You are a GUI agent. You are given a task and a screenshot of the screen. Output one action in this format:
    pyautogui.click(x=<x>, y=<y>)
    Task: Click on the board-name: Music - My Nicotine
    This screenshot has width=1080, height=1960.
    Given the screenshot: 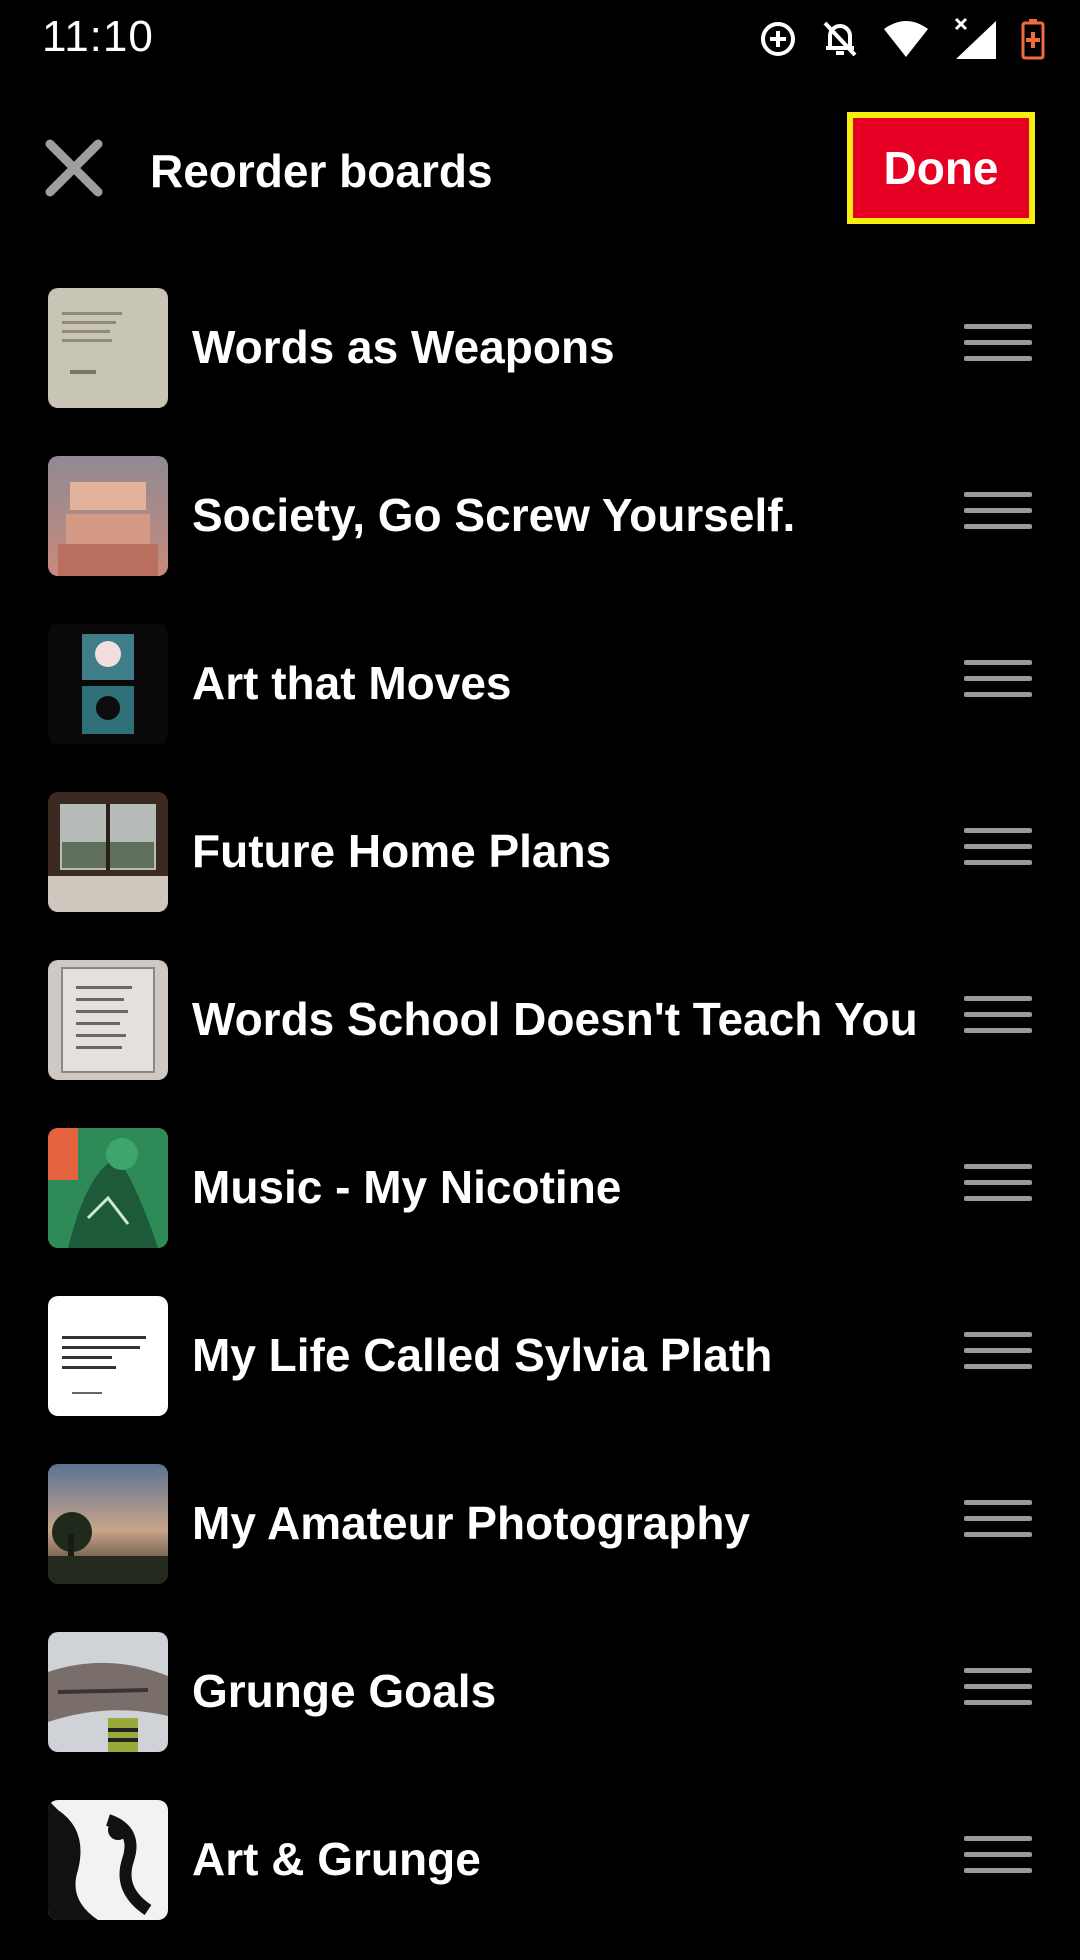 What is the action you would take?
    pyautogui.click(x=407, y=1187)
    